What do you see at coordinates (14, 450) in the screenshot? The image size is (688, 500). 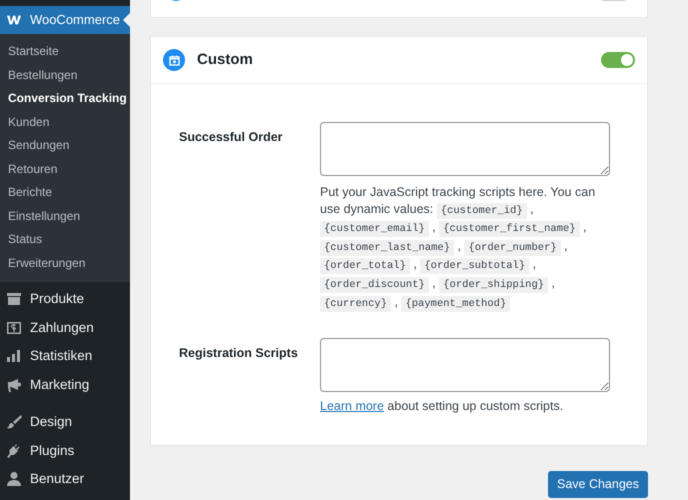 I see `plug-icon` at bounding box center [14, 450].